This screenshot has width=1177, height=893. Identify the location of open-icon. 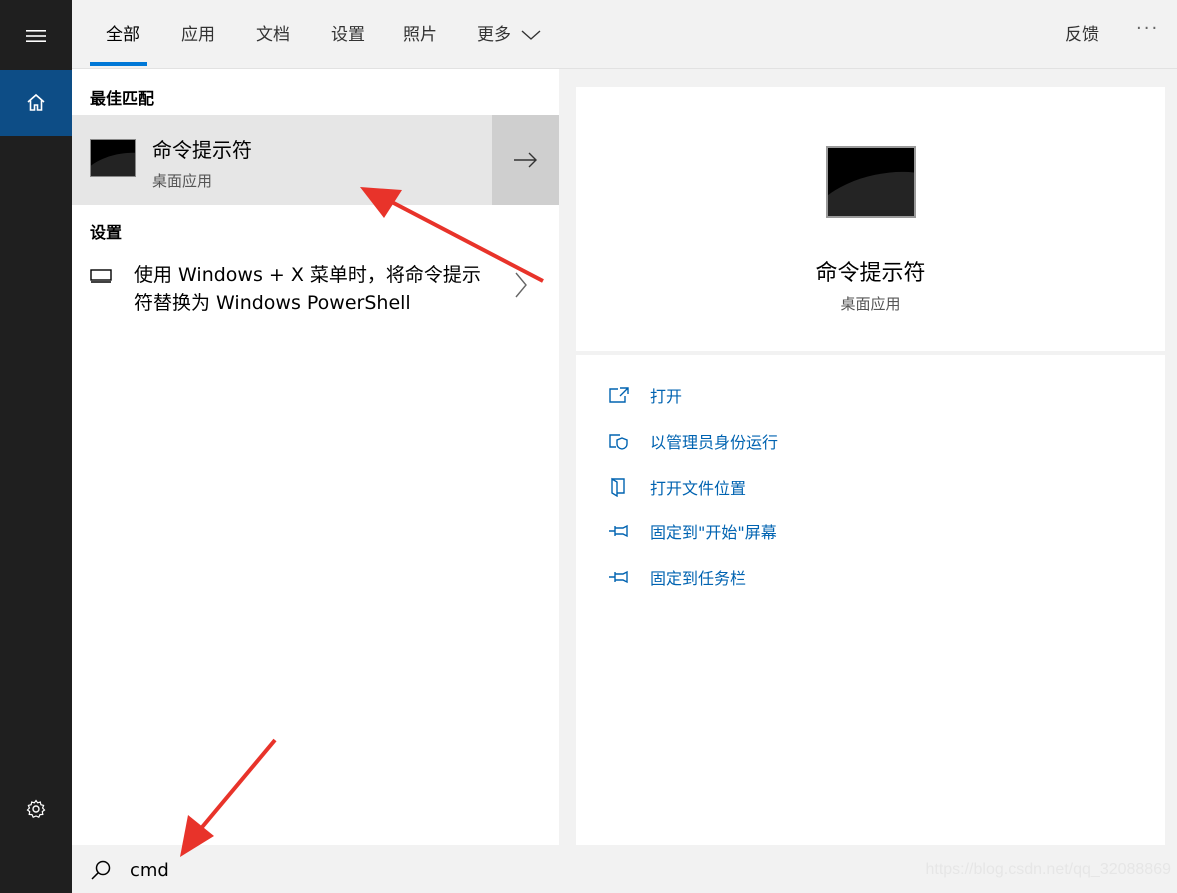
(619, 395).